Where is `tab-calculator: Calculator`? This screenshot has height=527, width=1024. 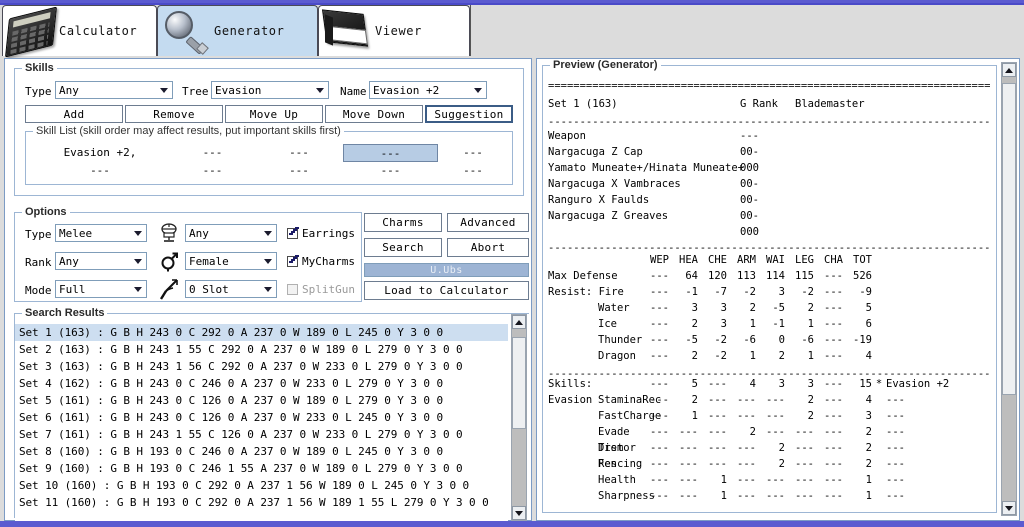 tab-calculator: Calculator is located at coordinates (79, 31).